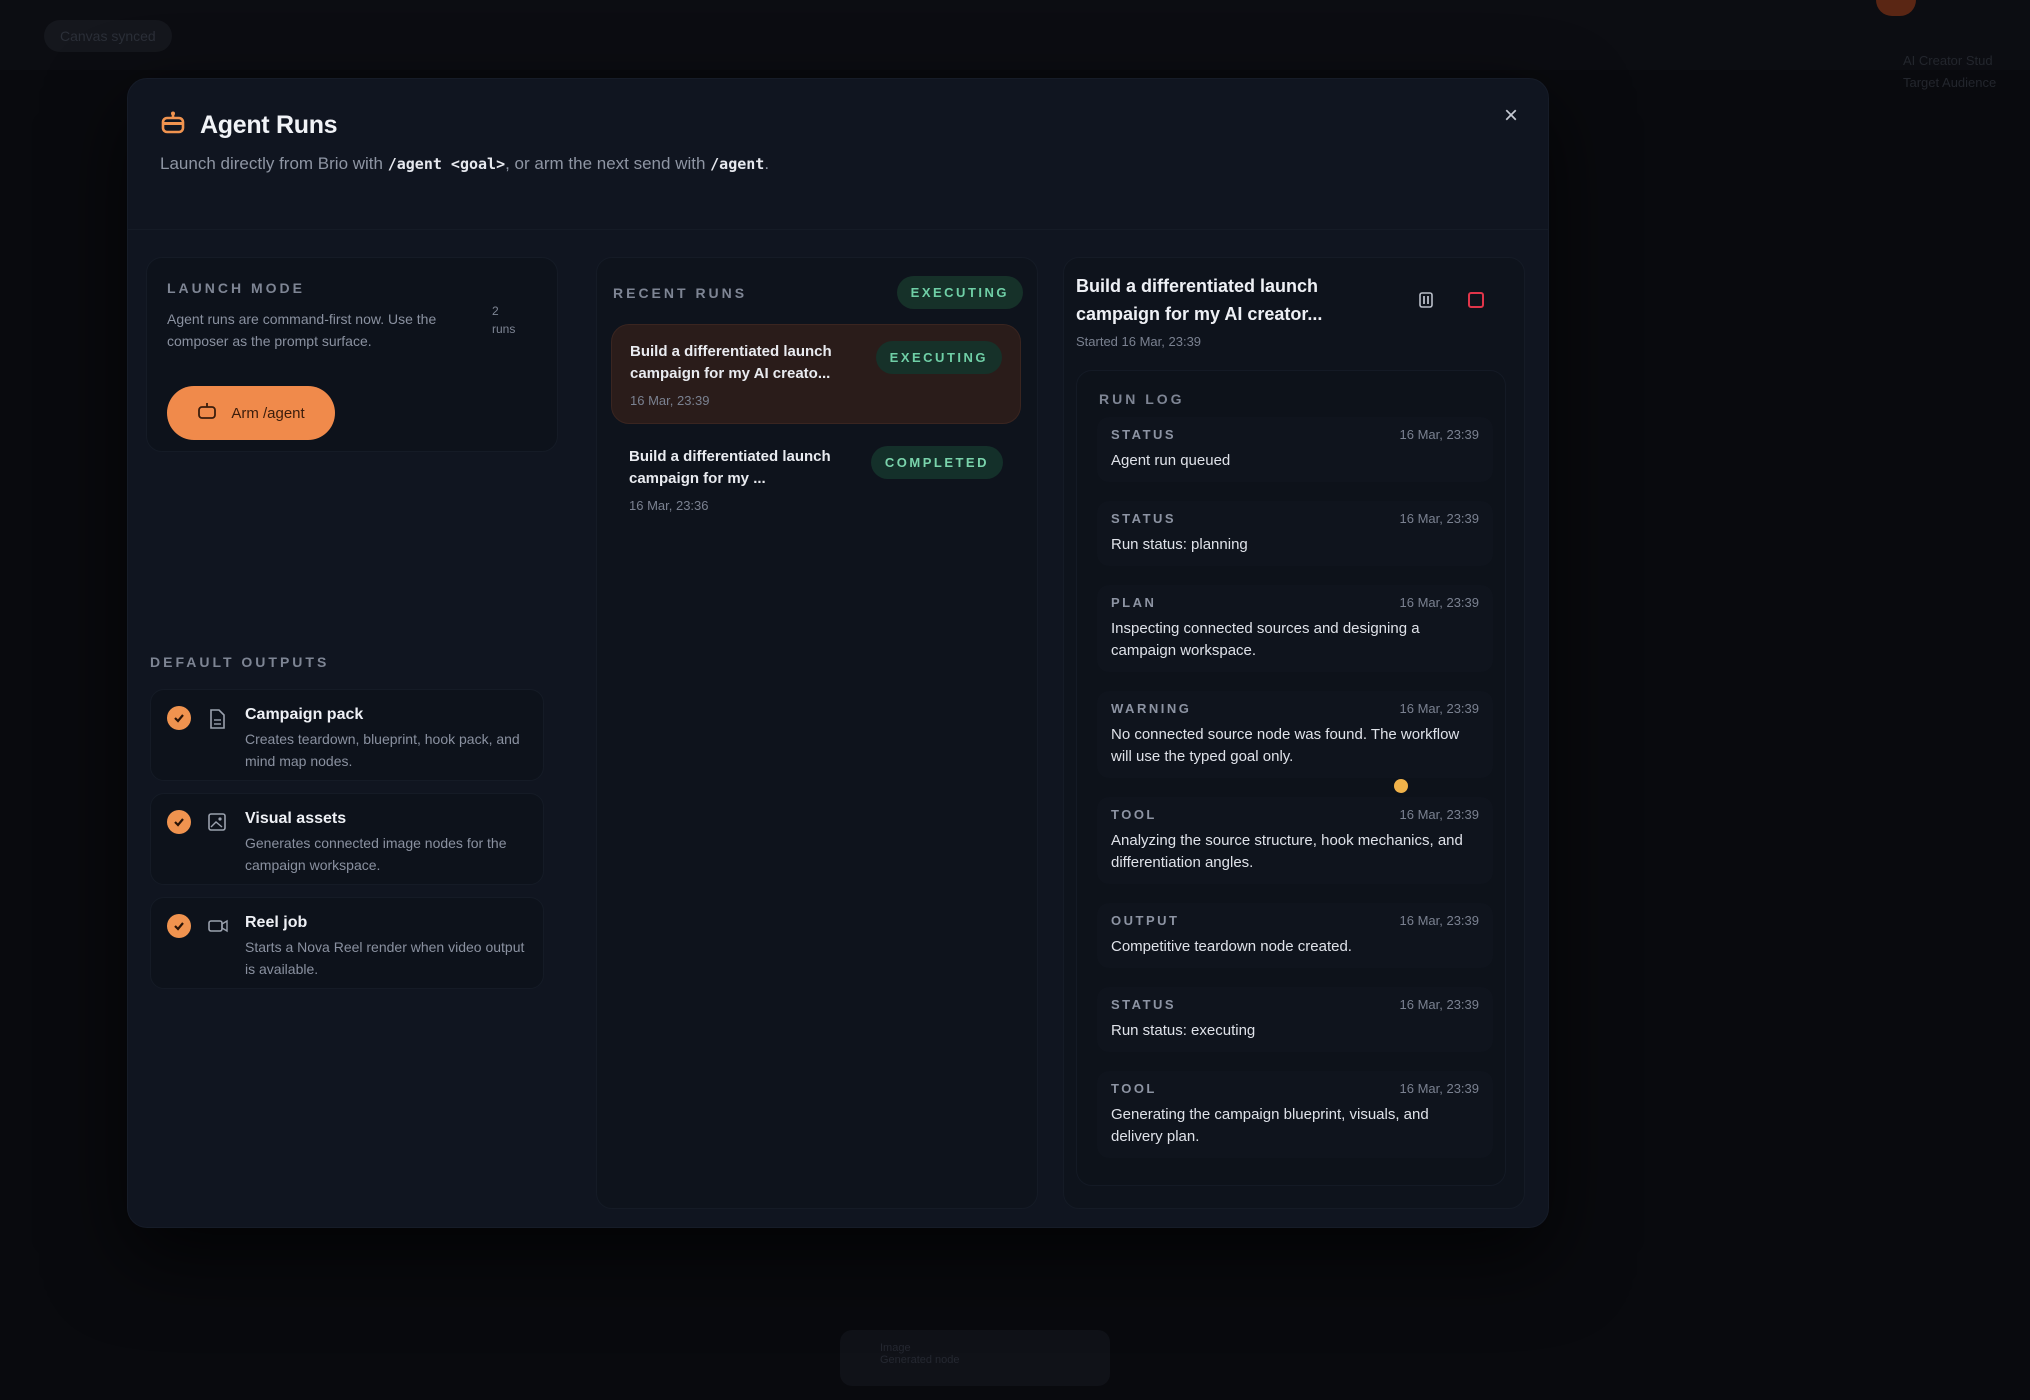 The height and width of the screenshot is (1400, 2030). What do you see at coordinates (304, 714) in the screenshot?
I see `output-title: Campaign pack` at bounding box center [304, 714].